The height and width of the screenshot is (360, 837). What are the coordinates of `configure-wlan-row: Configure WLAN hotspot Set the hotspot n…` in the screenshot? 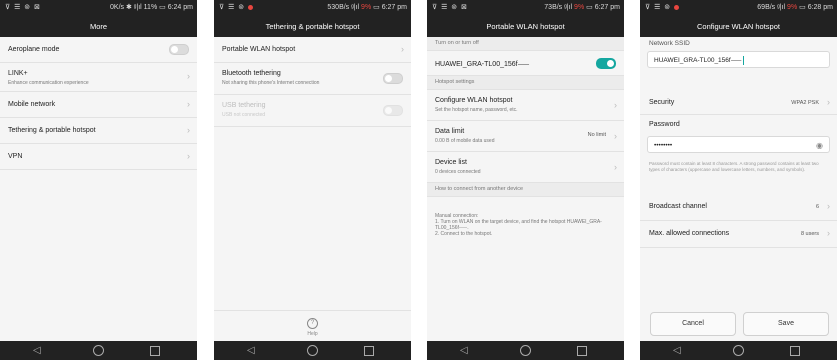 It's located at (525, 105).